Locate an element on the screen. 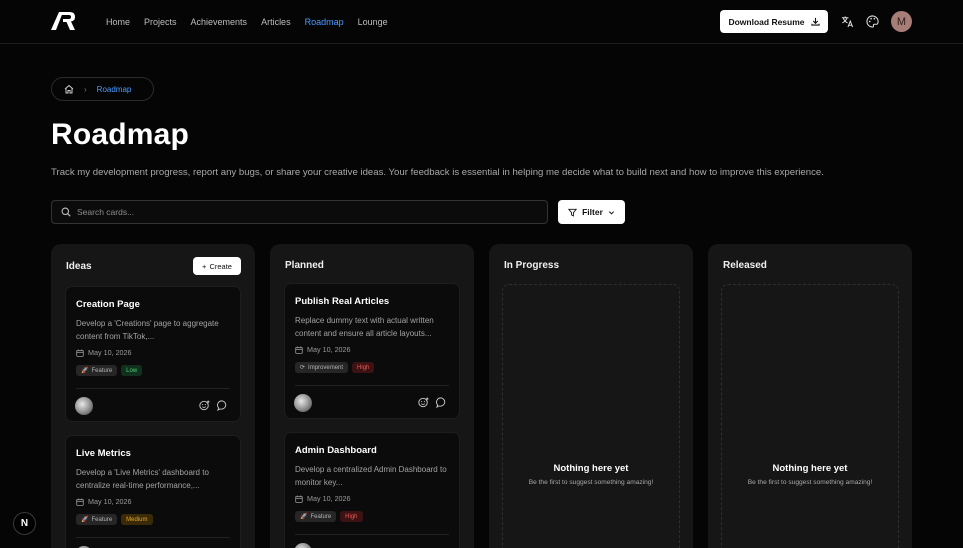  breadcrumb: › Roadmap is located at coordinates (102, 89).